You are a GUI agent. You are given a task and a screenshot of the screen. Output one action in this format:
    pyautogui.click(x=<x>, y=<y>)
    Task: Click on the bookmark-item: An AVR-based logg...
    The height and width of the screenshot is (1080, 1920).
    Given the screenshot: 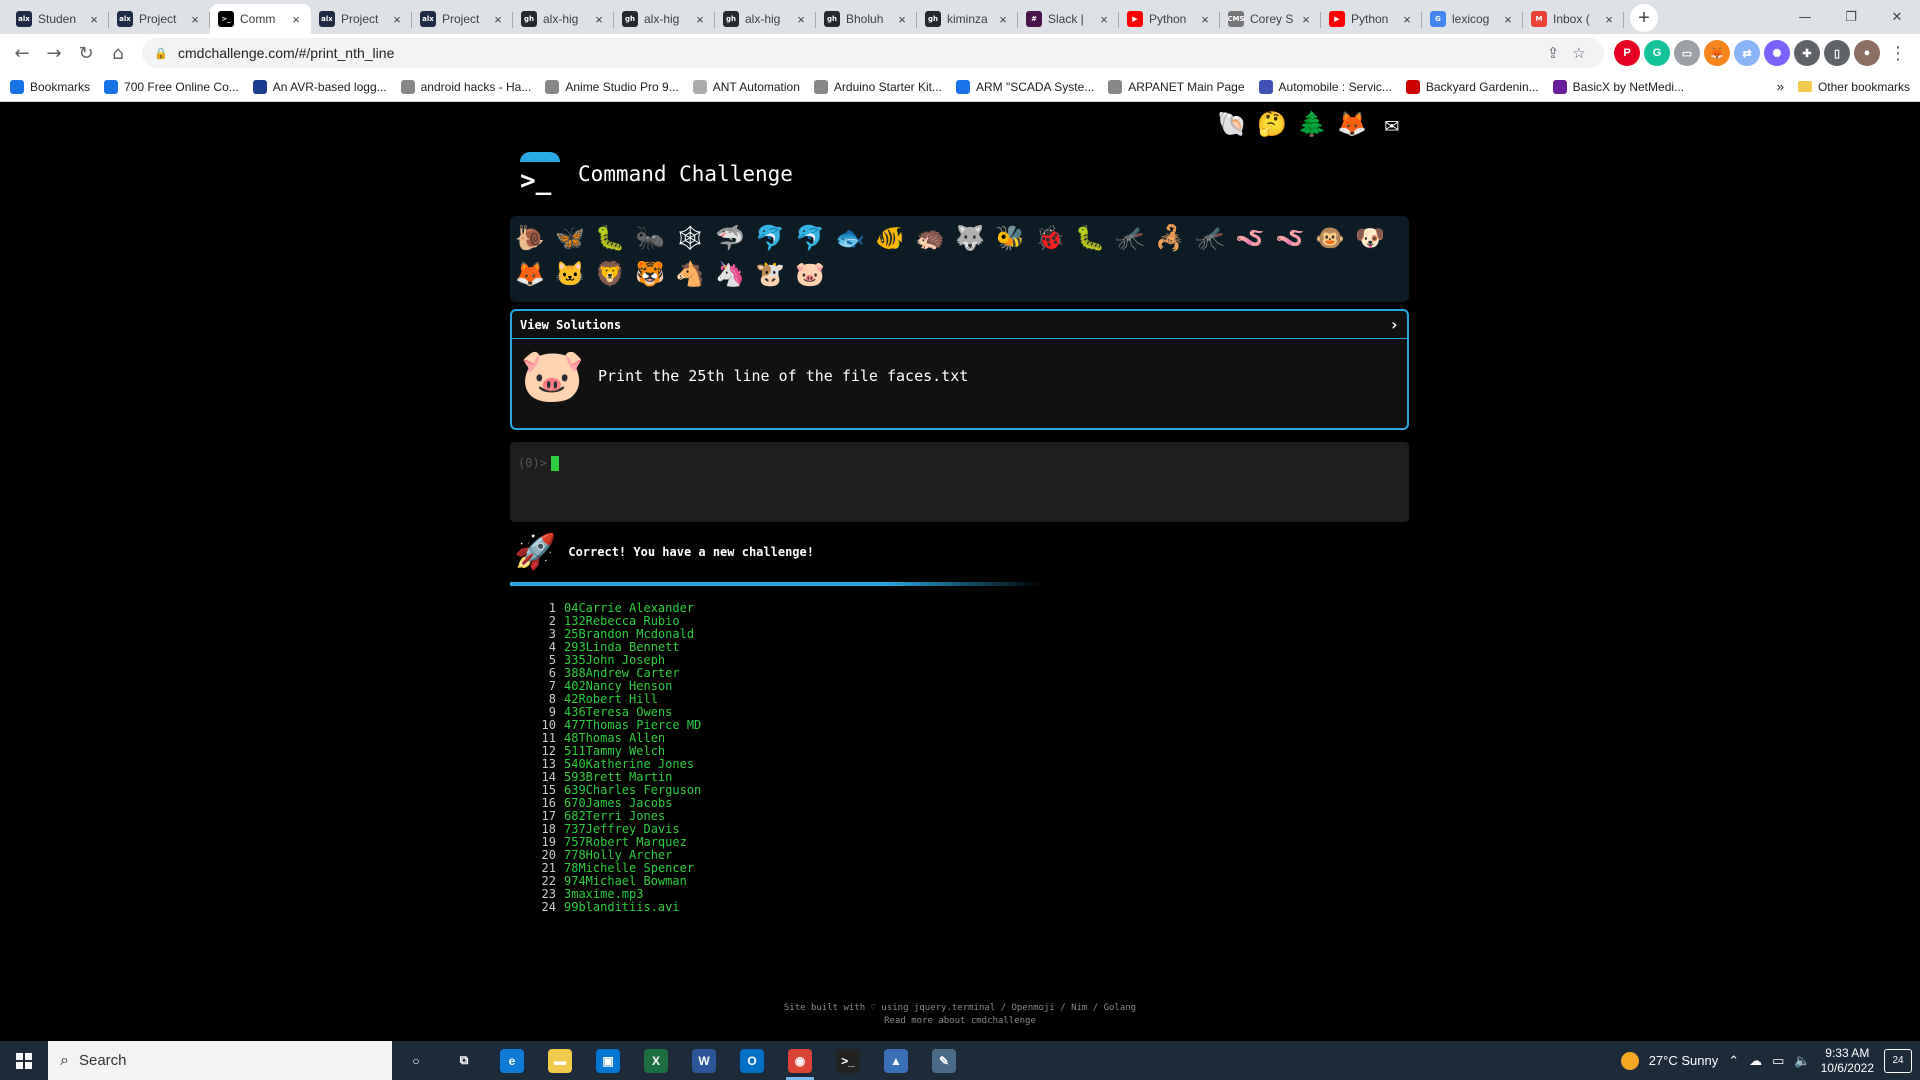 What is the action you would take?
    pyautogui.click(x=319, y=86)
    